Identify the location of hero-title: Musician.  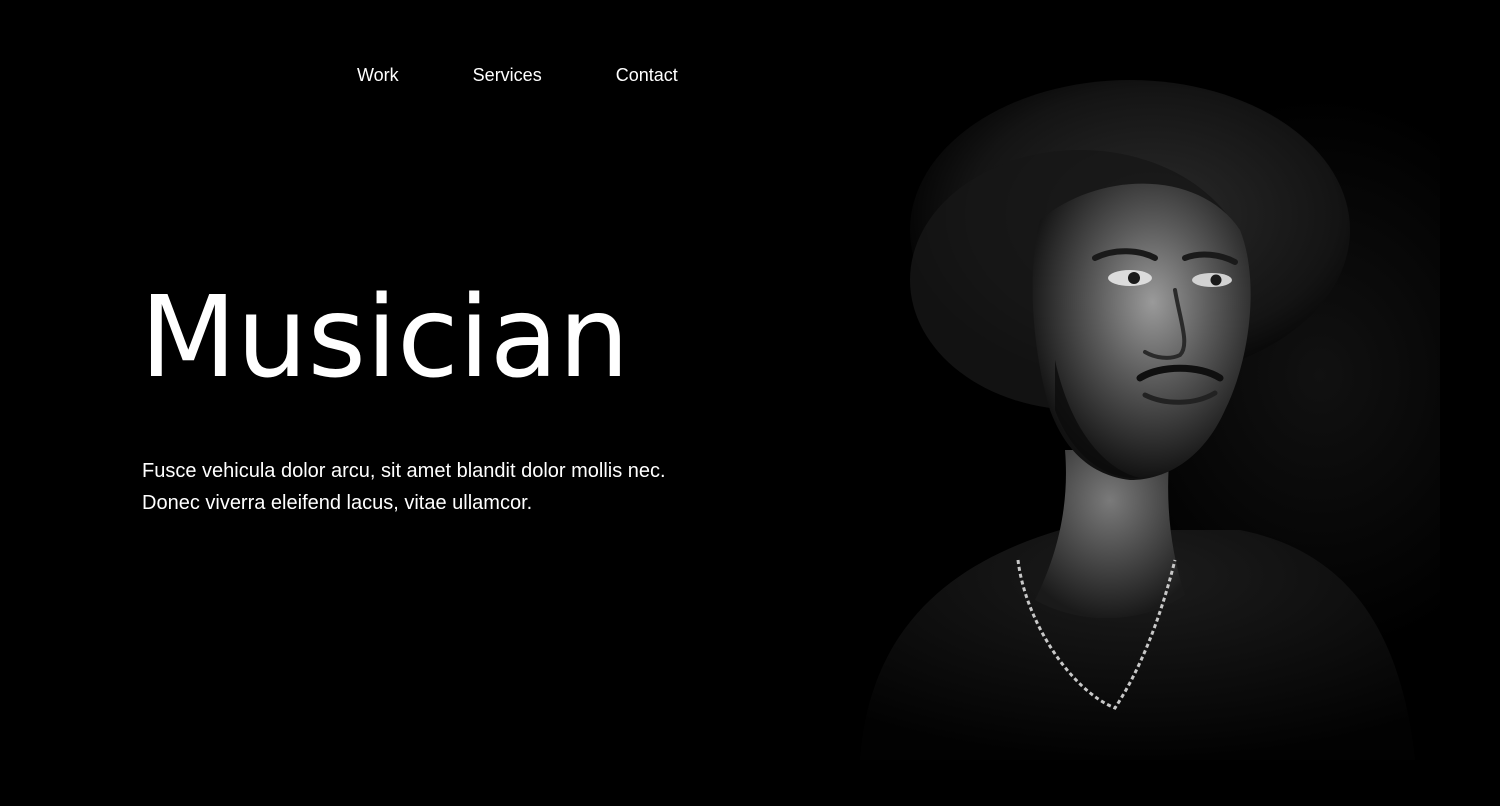
(385, 338).